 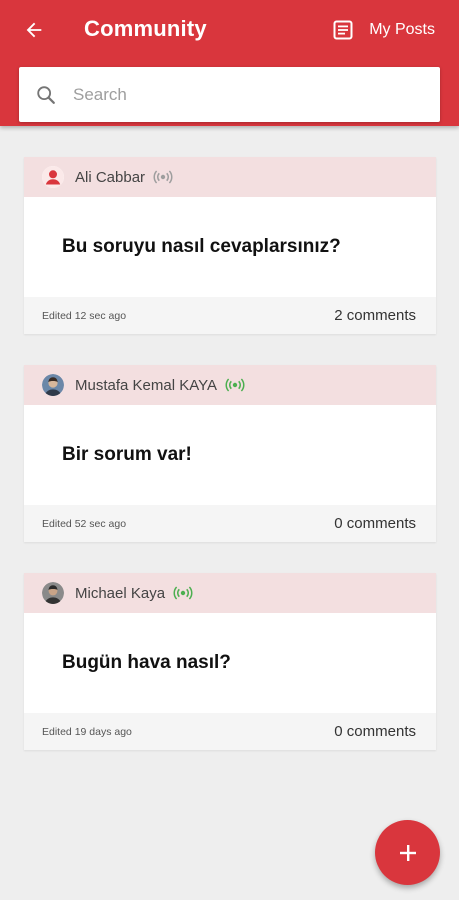 I want to click on post-author: Mustafa Kemal KAYA, so click(x=146, y=385).